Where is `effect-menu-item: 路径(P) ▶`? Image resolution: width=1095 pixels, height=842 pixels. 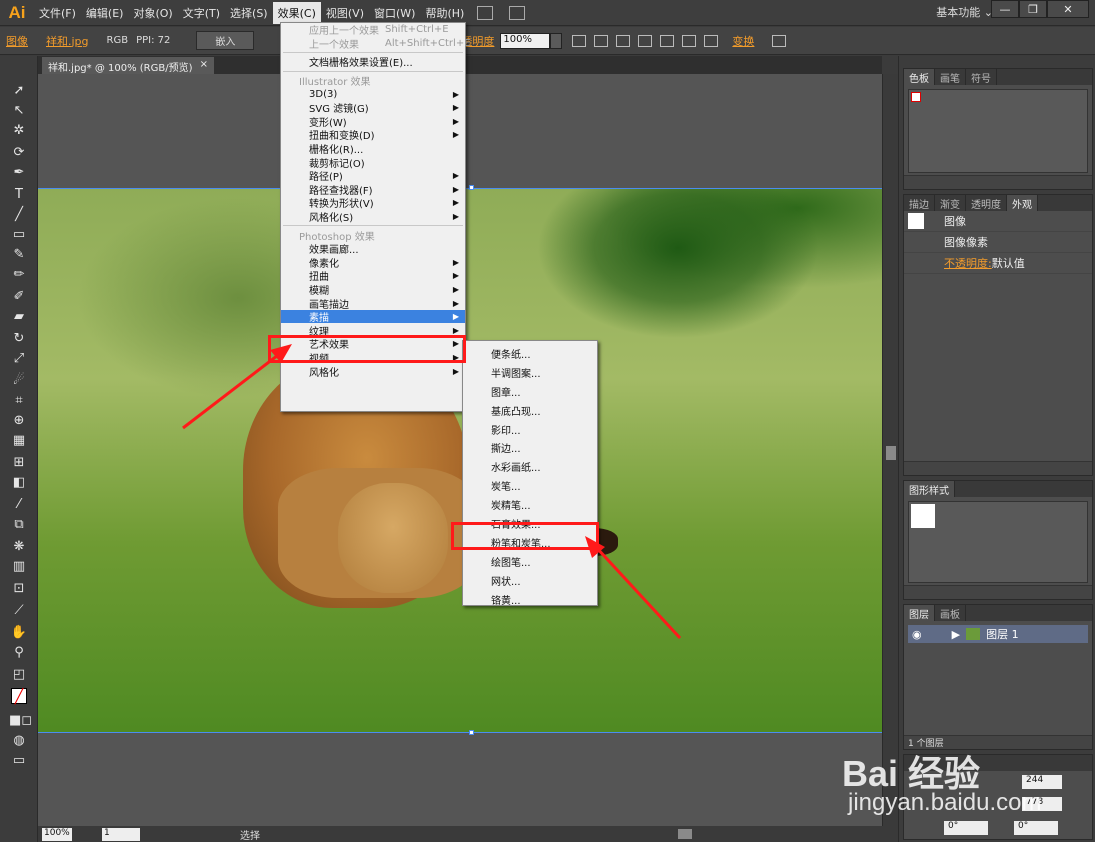 effect-menu-item: 路径(P) ▶ is located at coordinates (373, 176).